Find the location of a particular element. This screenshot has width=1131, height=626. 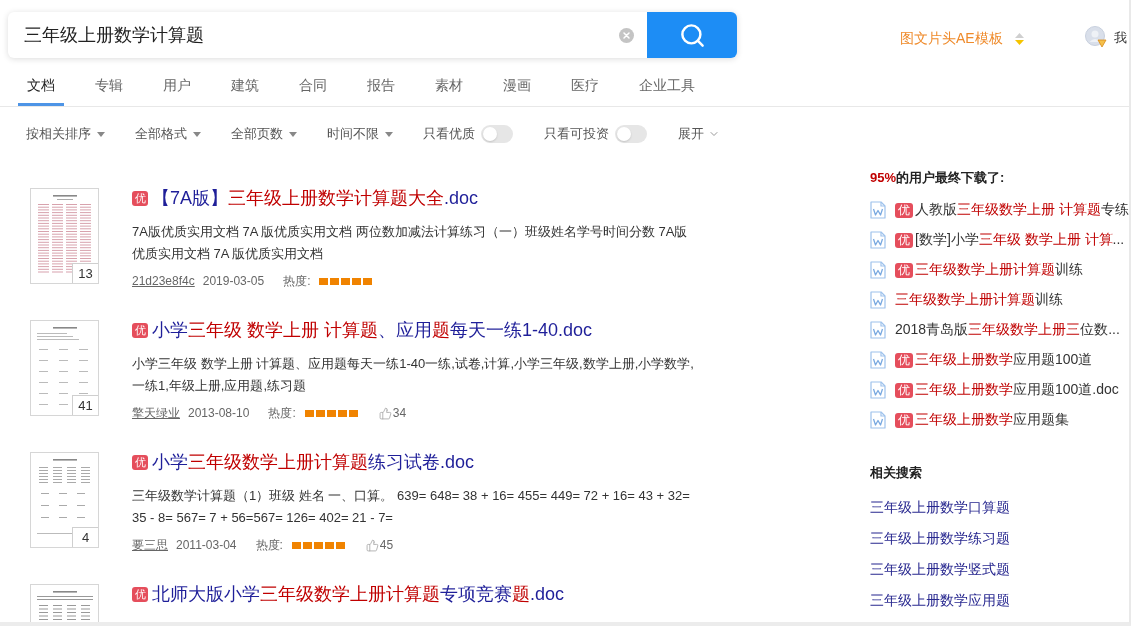

related-search-link: 三年级上册数学口算题 is located at coordinates (940, 507).